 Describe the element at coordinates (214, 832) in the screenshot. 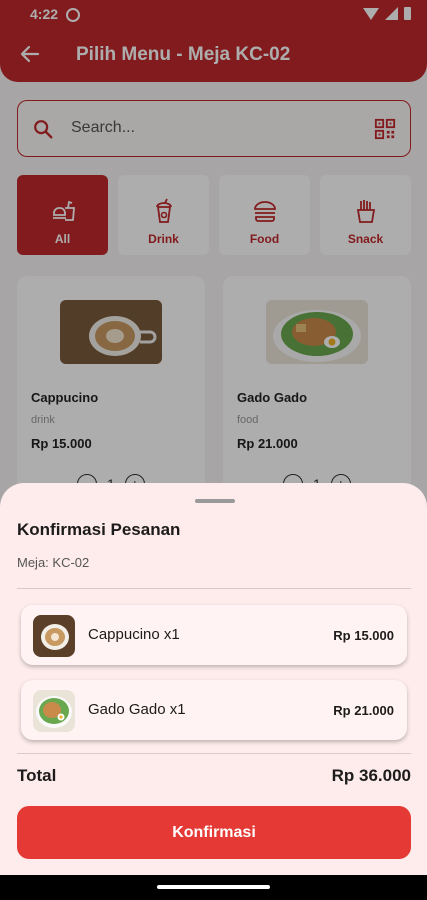

I see `confirm-button: Konfirmasi` at that location.